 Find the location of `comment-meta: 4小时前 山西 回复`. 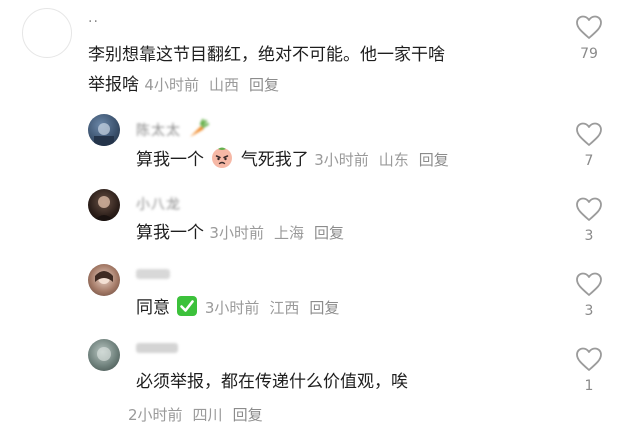

comment-meta: 4小时前 山西 回复 is located at coordinates (216, 85).